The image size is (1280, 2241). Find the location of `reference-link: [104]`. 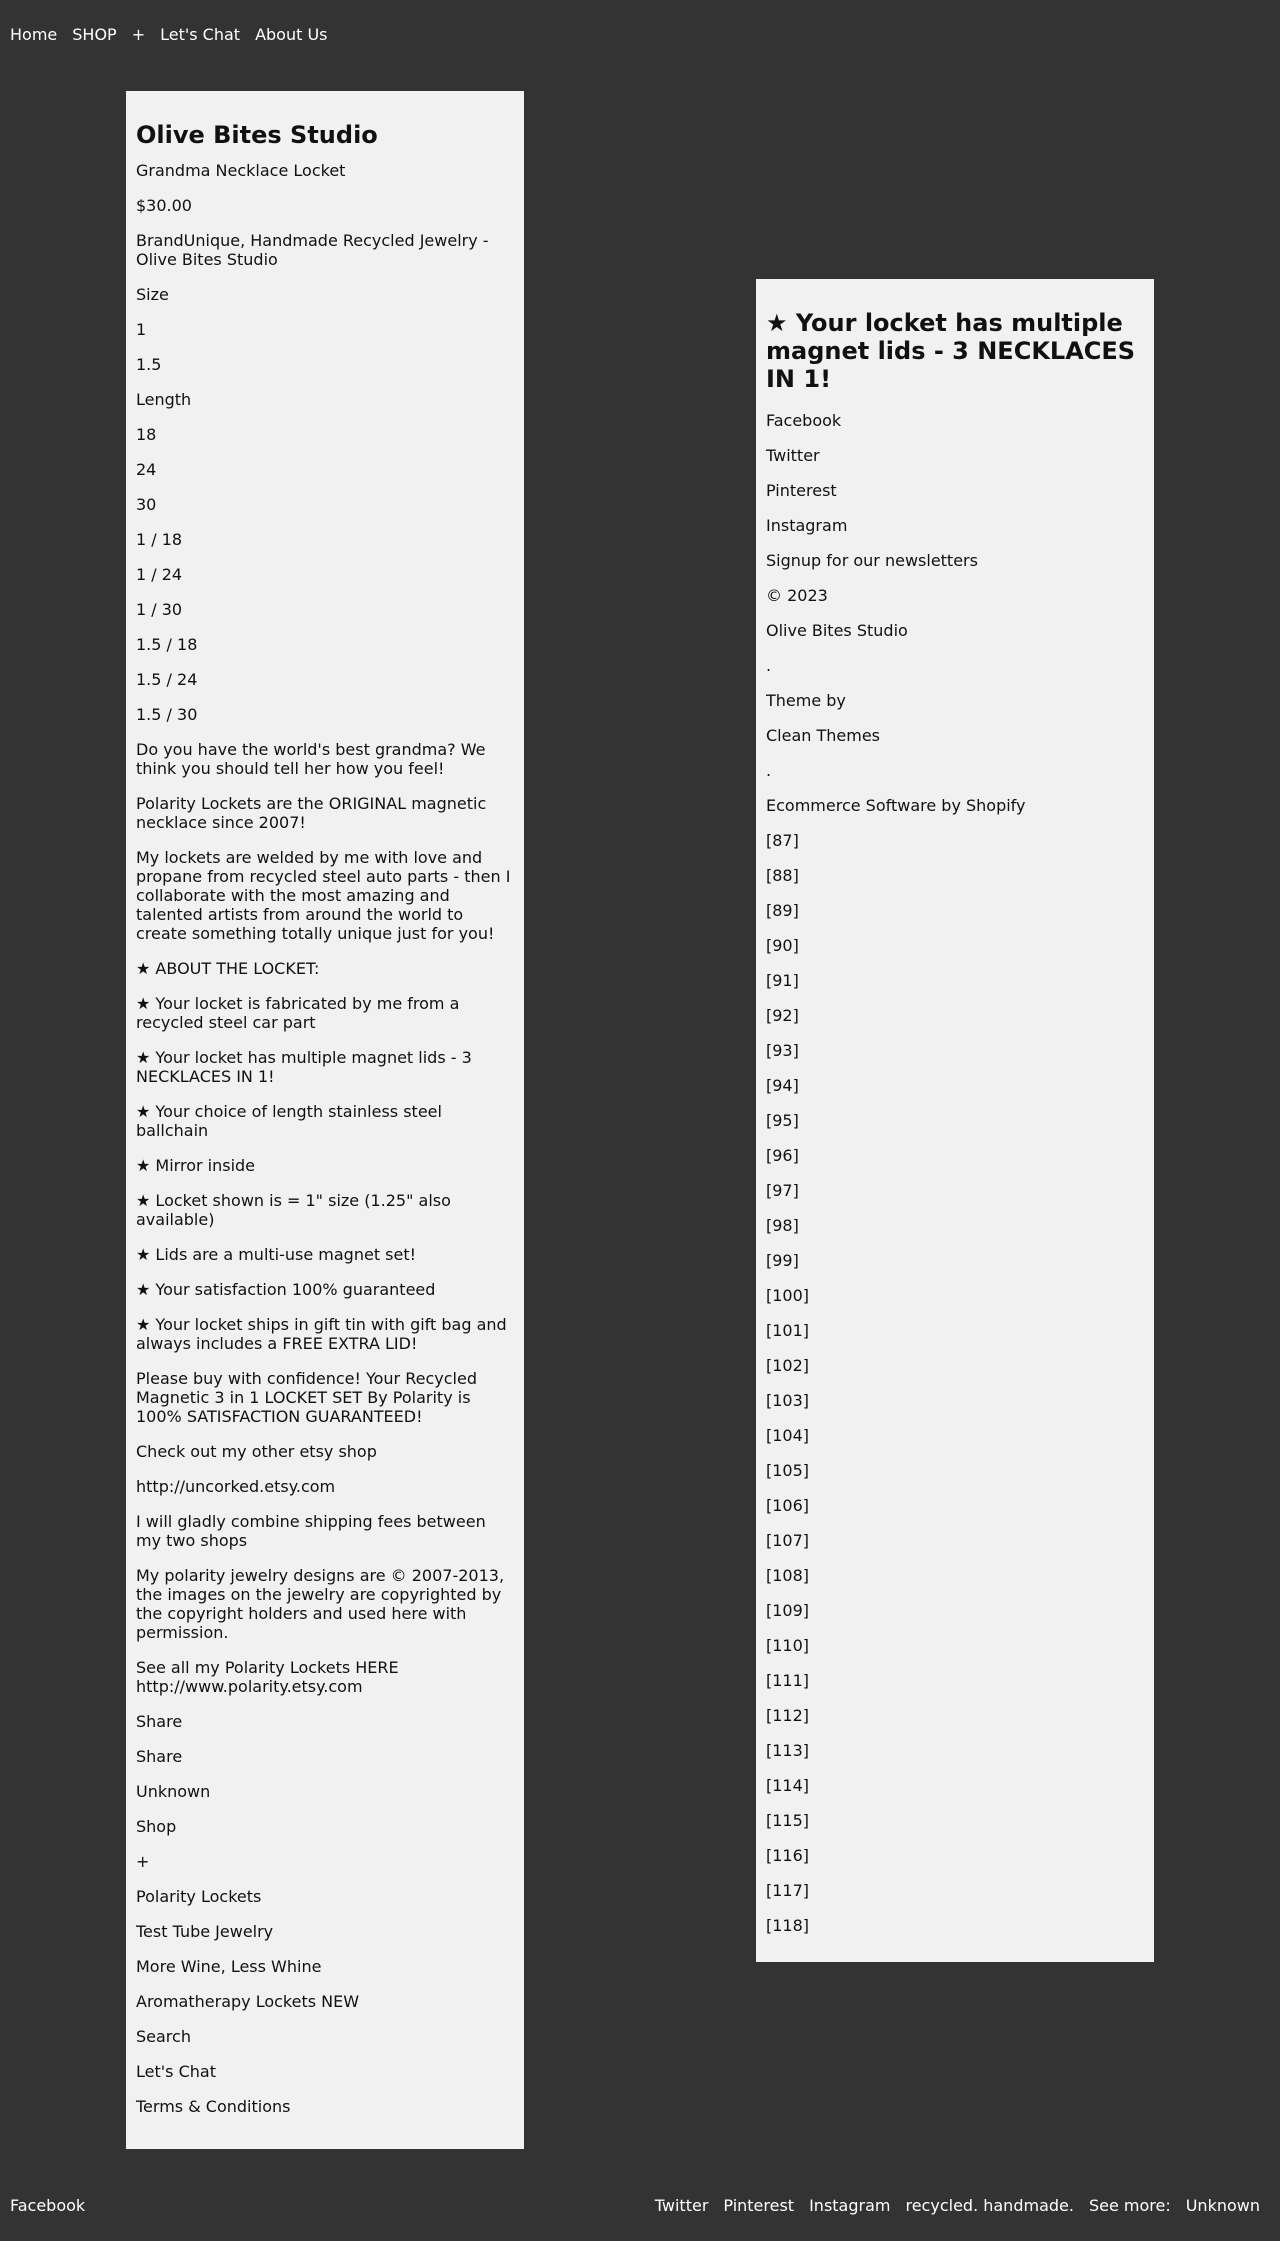

reference-link: [104] is located at coordinates (955, 1435).